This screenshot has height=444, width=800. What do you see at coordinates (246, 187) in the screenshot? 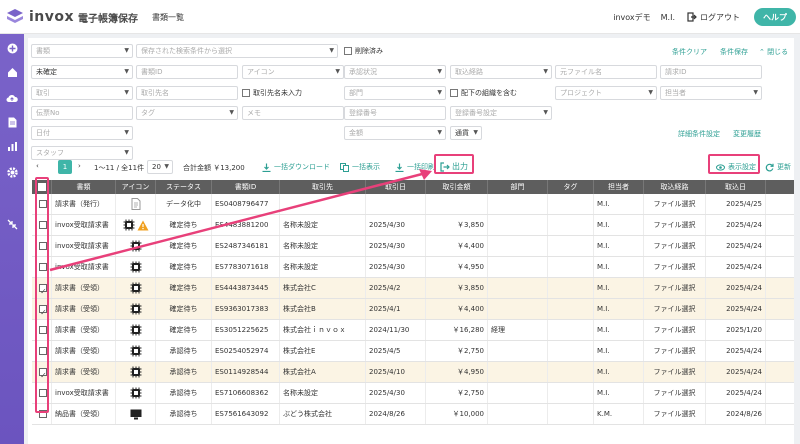
I see `column-header: 書類ID` at bounding box center [246, 187].